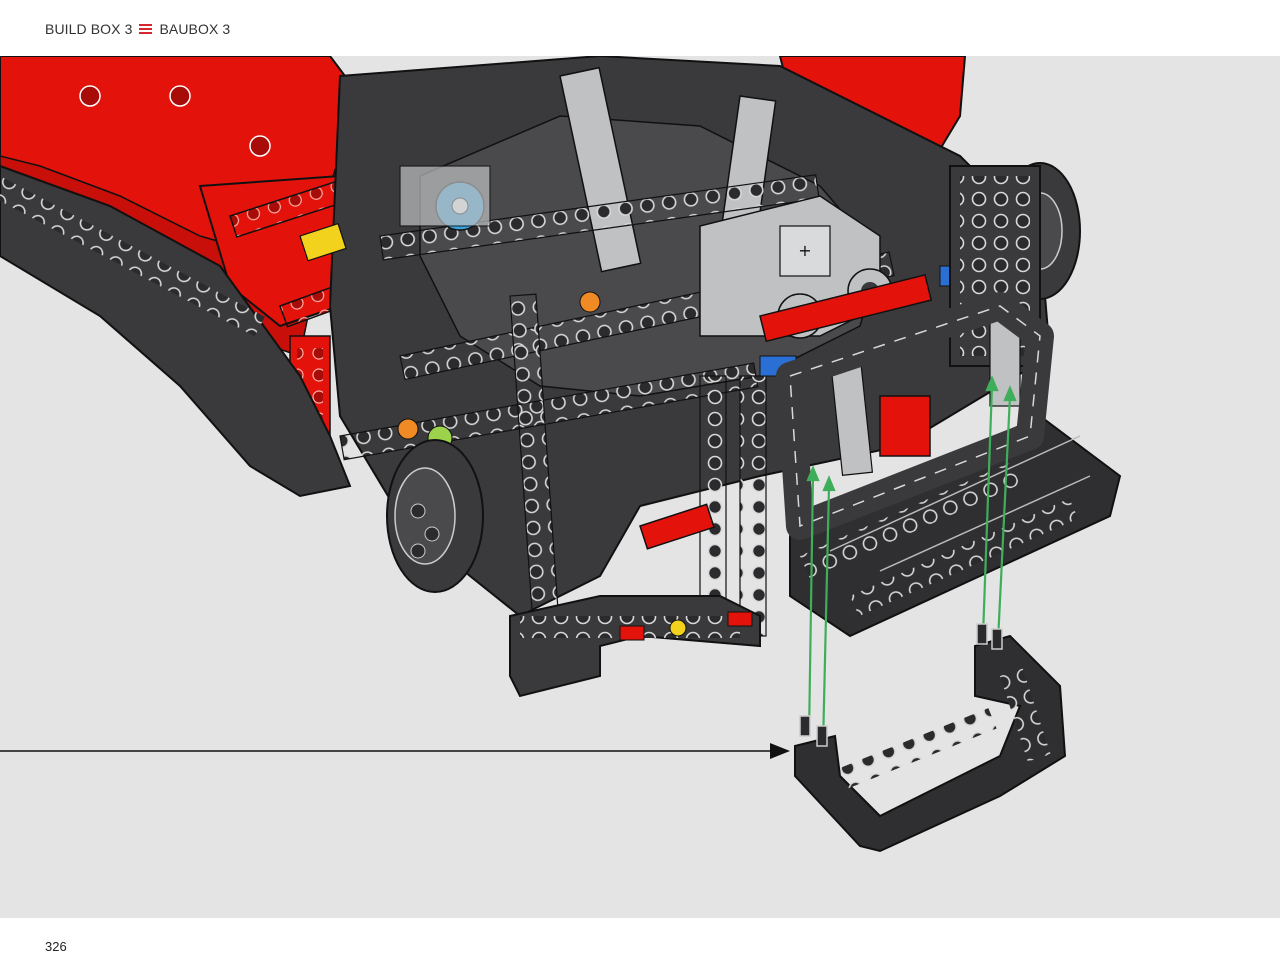 Image resolution: width=1280 pixels, height=974 pixels. I want to click on page-footer: 326, so click(640, 946).